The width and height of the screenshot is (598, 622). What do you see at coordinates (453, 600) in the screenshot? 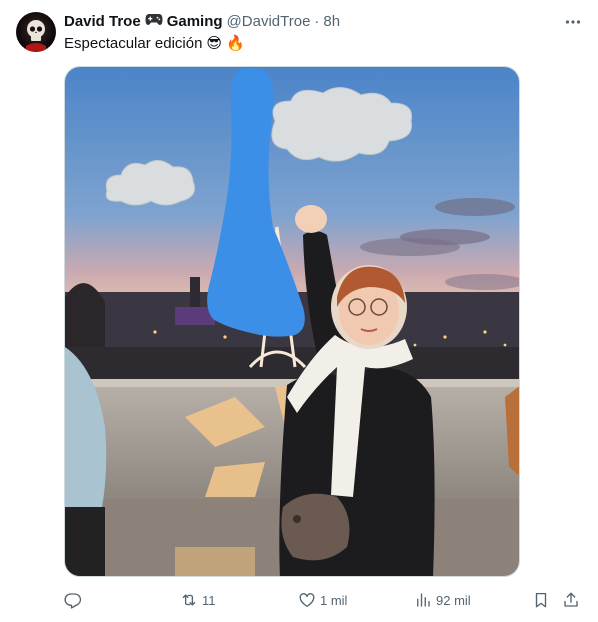
I see `views-count: 92 mil` at bounding box center [453, 600].